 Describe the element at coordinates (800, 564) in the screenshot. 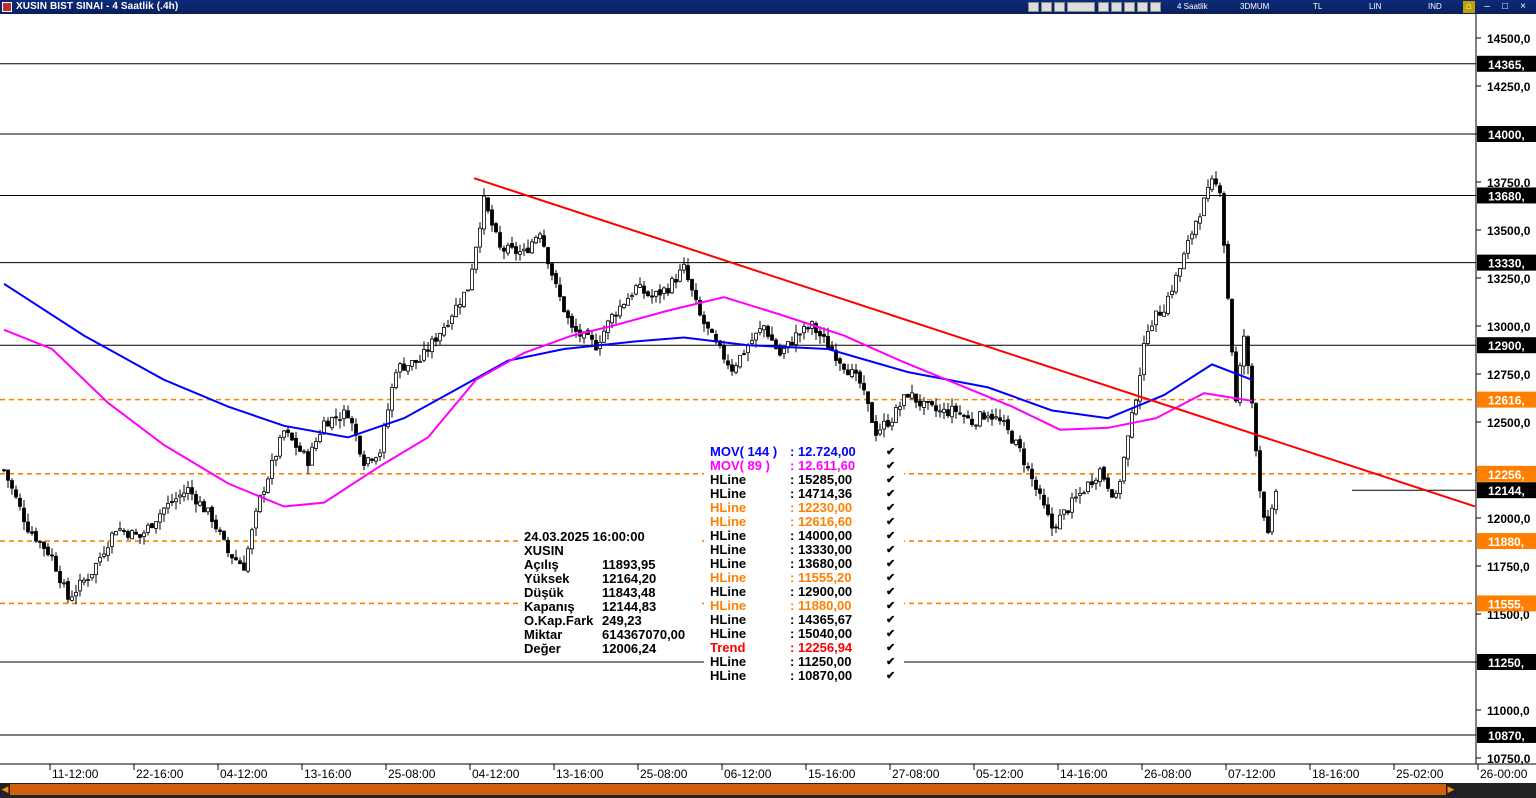

I see `legend-row: HLine: 13680,00 ✔` at that location.